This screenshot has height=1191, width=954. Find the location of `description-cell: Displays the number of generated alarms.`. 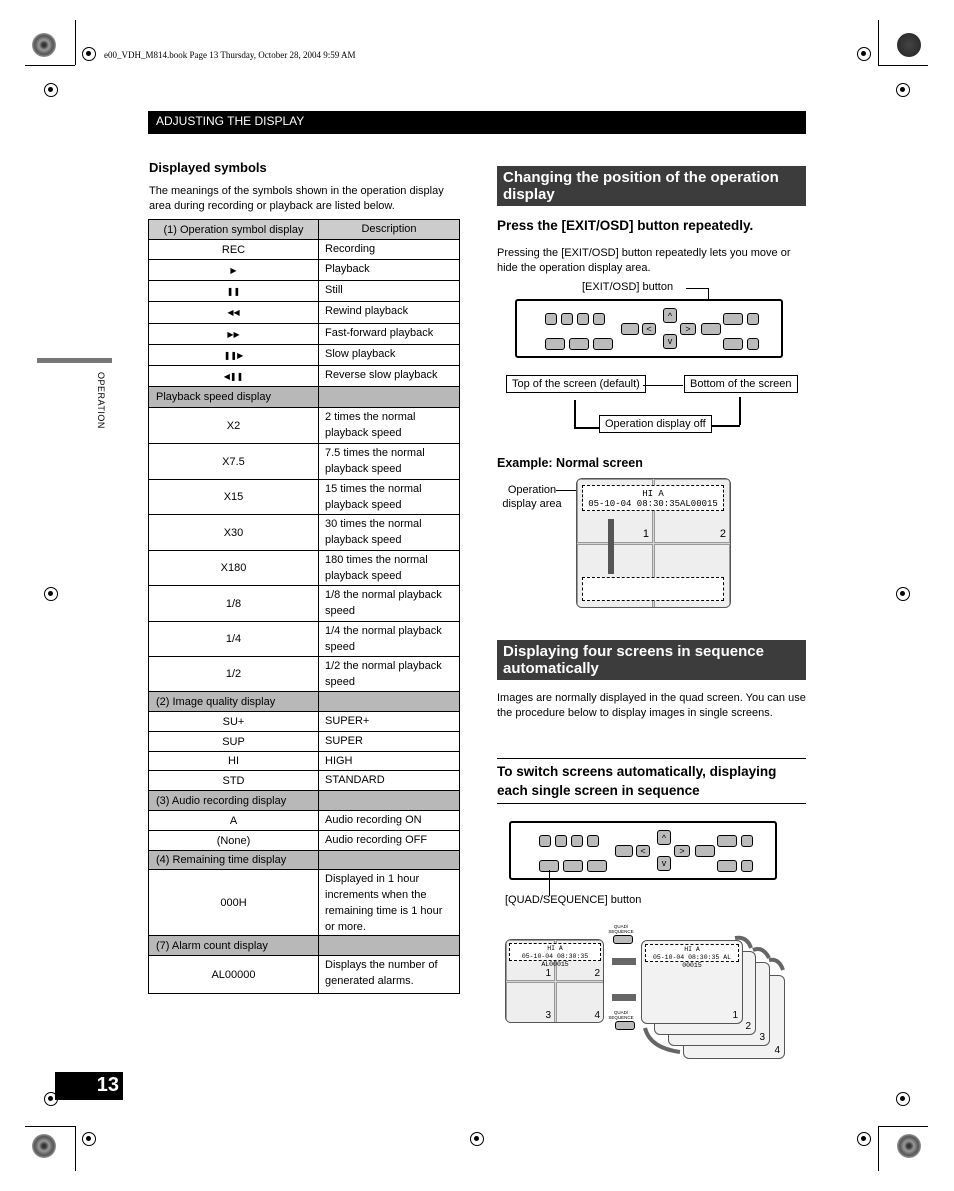

description-cell: Displays the number of generated alarms. is located at coordinates (381, 973).